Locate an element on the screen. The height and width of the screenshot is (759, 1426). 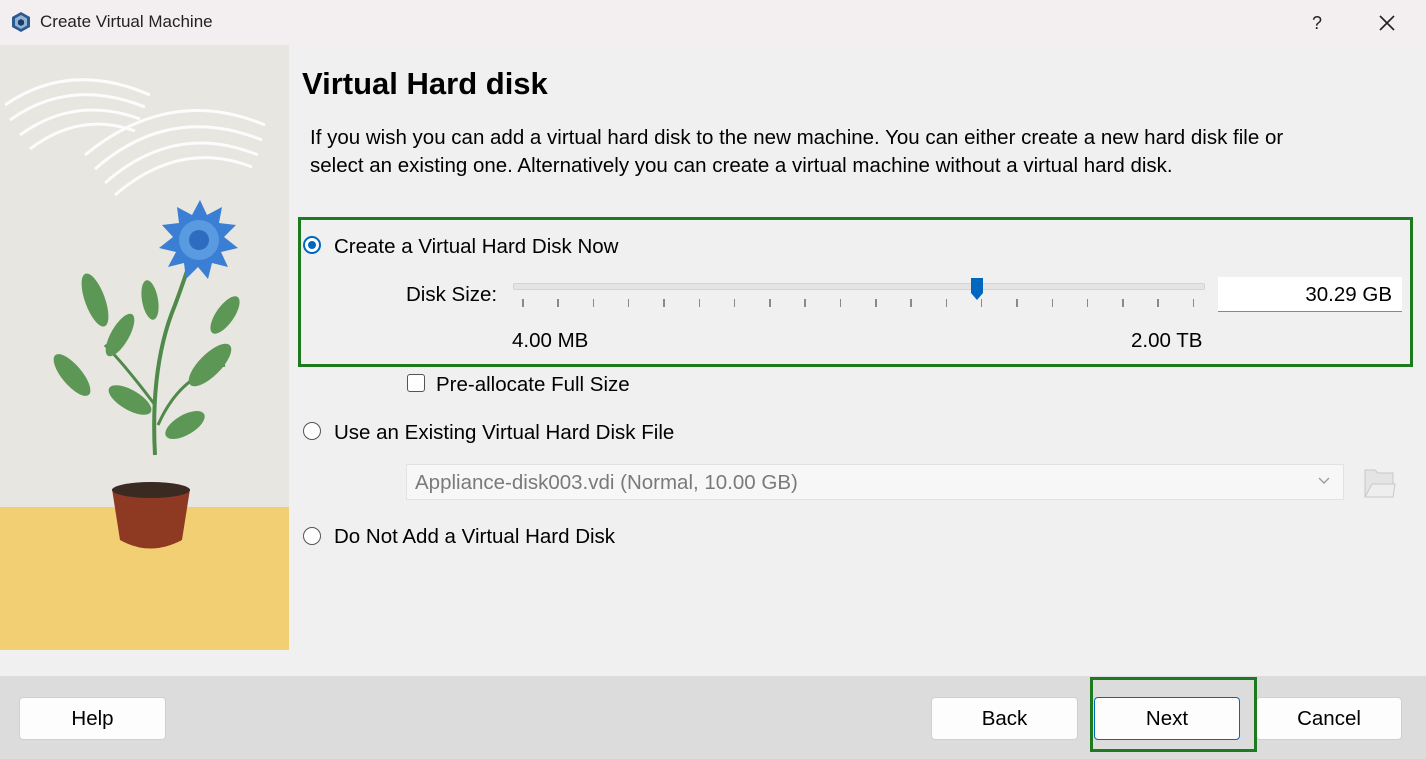
existing-disk-value: Appliance-disk003.vdi (Normal, 10.00 GB) is located at coordinates (606, 482).